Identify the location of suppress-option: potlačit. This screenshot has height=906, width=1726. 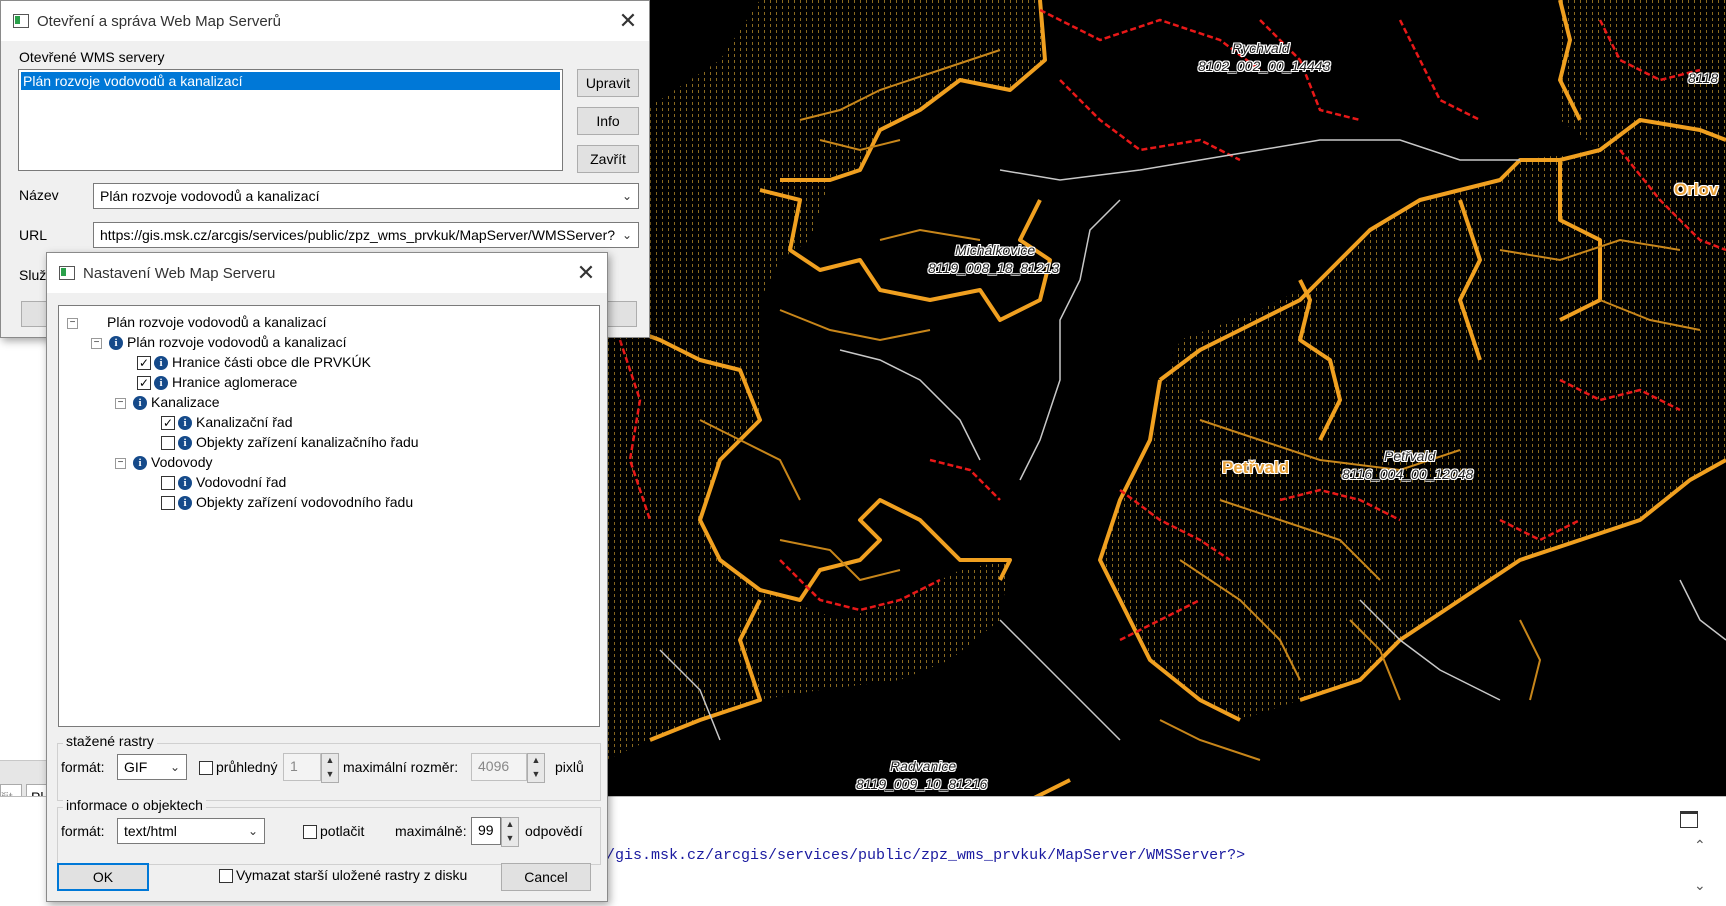
(334, 831).